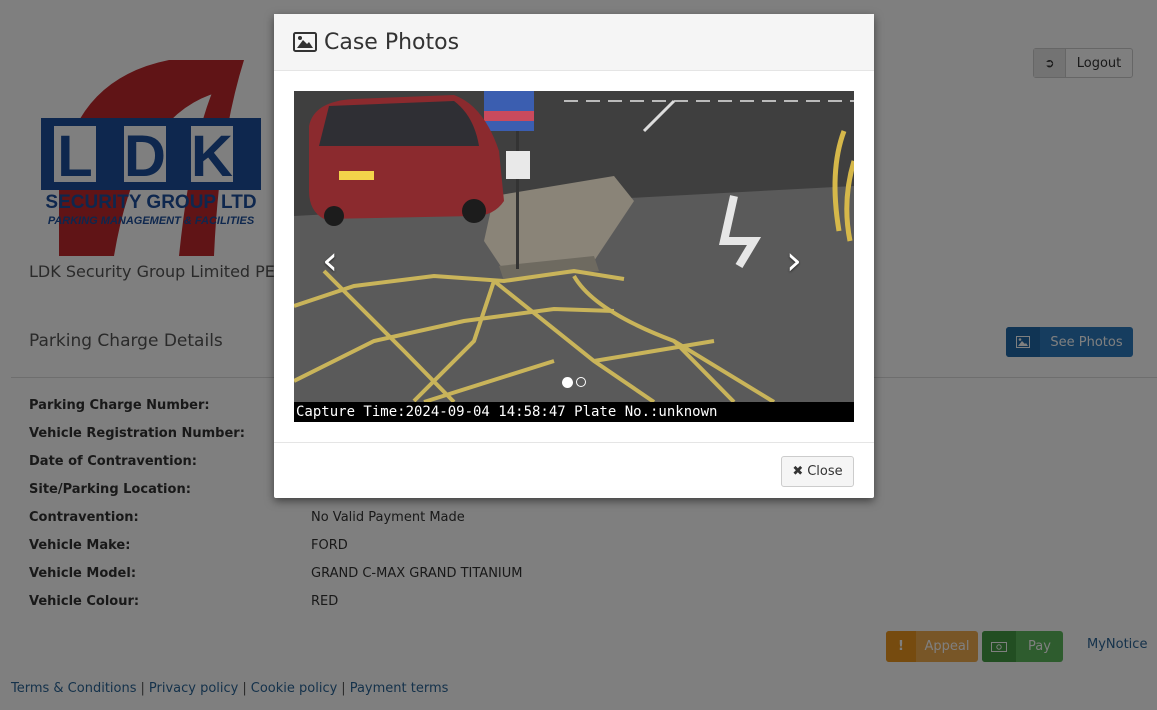 The height and width of the screenshot is (710, 1157). I want to click on close-icon: ✖, so click(798, 471).